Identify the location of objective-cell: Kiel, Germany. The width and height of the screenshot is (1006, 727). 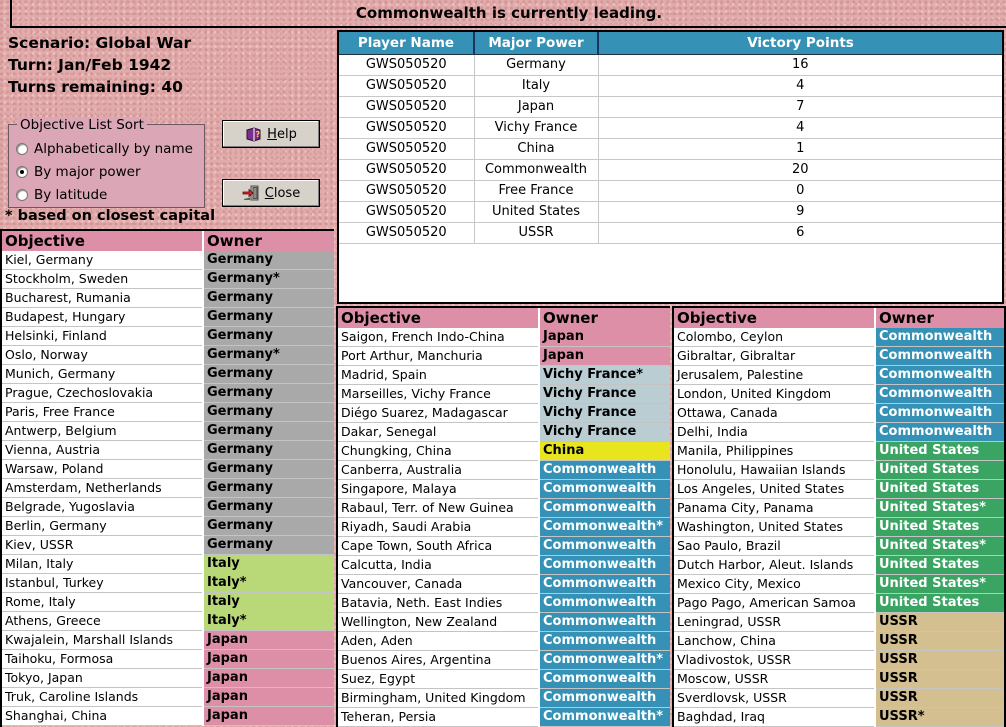
(102, 260).